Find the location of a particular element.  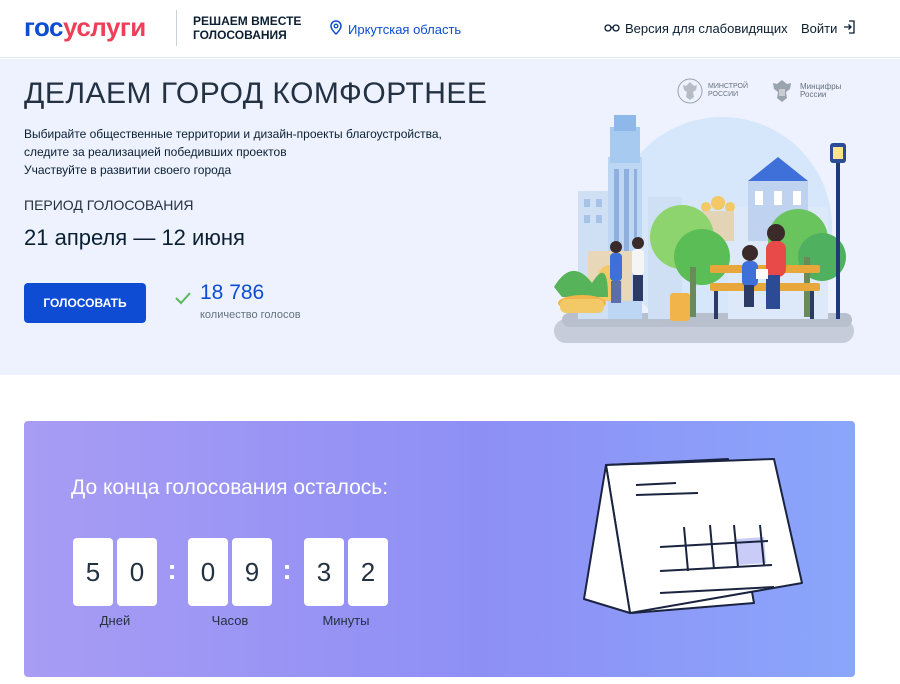

gosuslugi-logo: госуслуги is located at coordinates (85, 27).